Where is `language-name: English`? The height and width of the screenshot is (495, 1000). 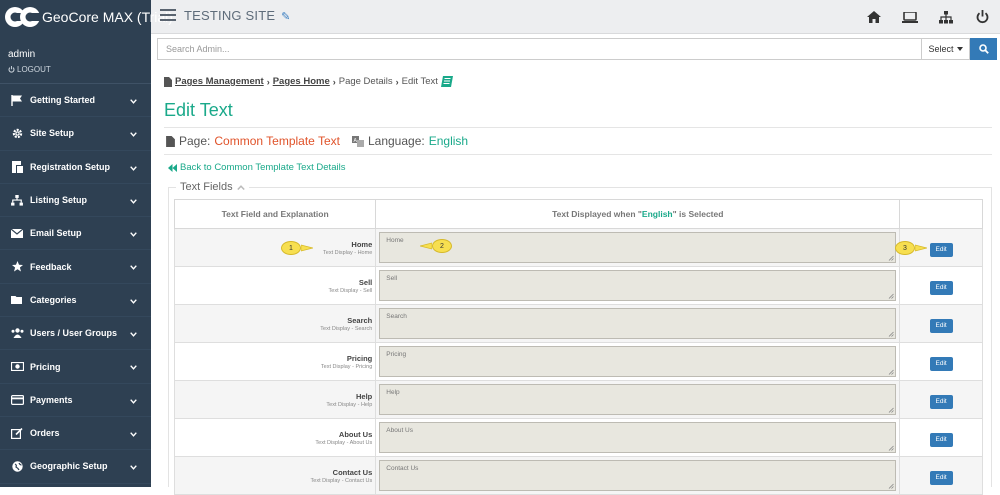 language-name: English is located at coordinates (448, 141).